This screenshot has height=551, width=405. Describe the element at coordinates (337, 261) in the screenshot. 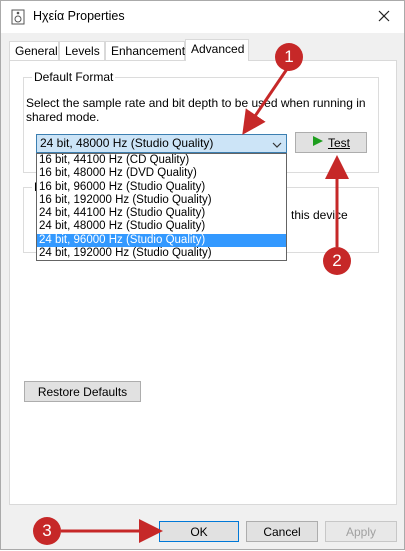

I see `step-marker-2: 2` at that location.